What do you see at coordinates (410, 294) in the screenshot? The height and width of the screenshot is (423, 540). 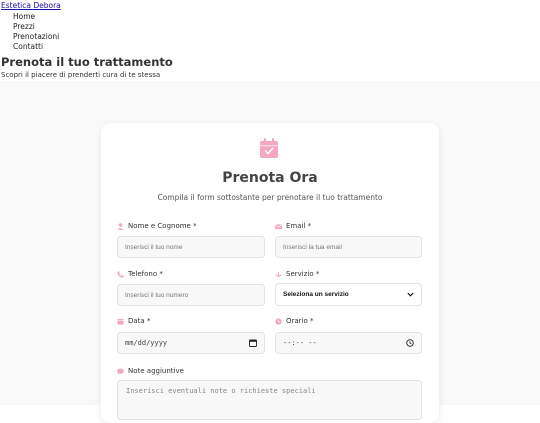 I see `chevron-down-icon` at bounding box center [410, 294].